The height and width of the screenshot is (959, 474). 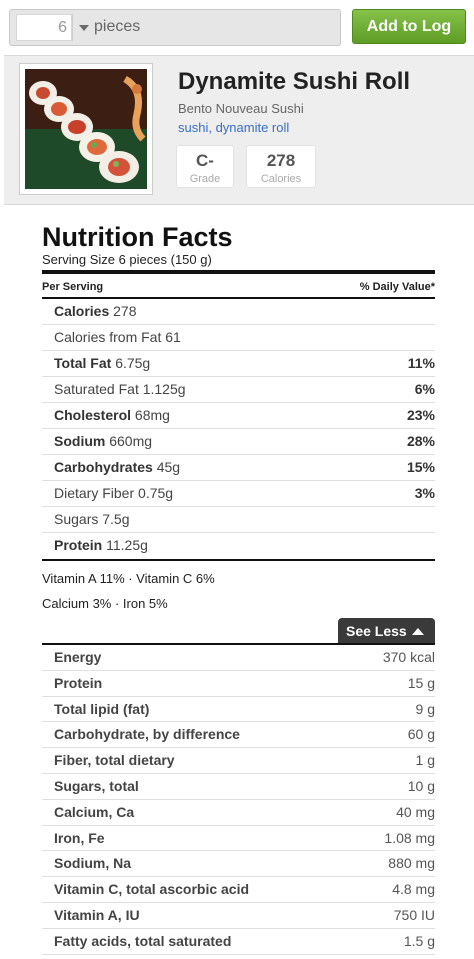 I want to click on nutrition-title: Nutrition Facts, so click(x=137, y=237).